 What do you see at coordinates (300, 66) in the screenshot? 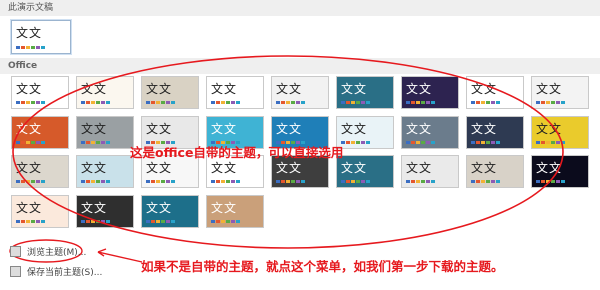
I see `section-header-office: Office` at bounding box center [300, 66].